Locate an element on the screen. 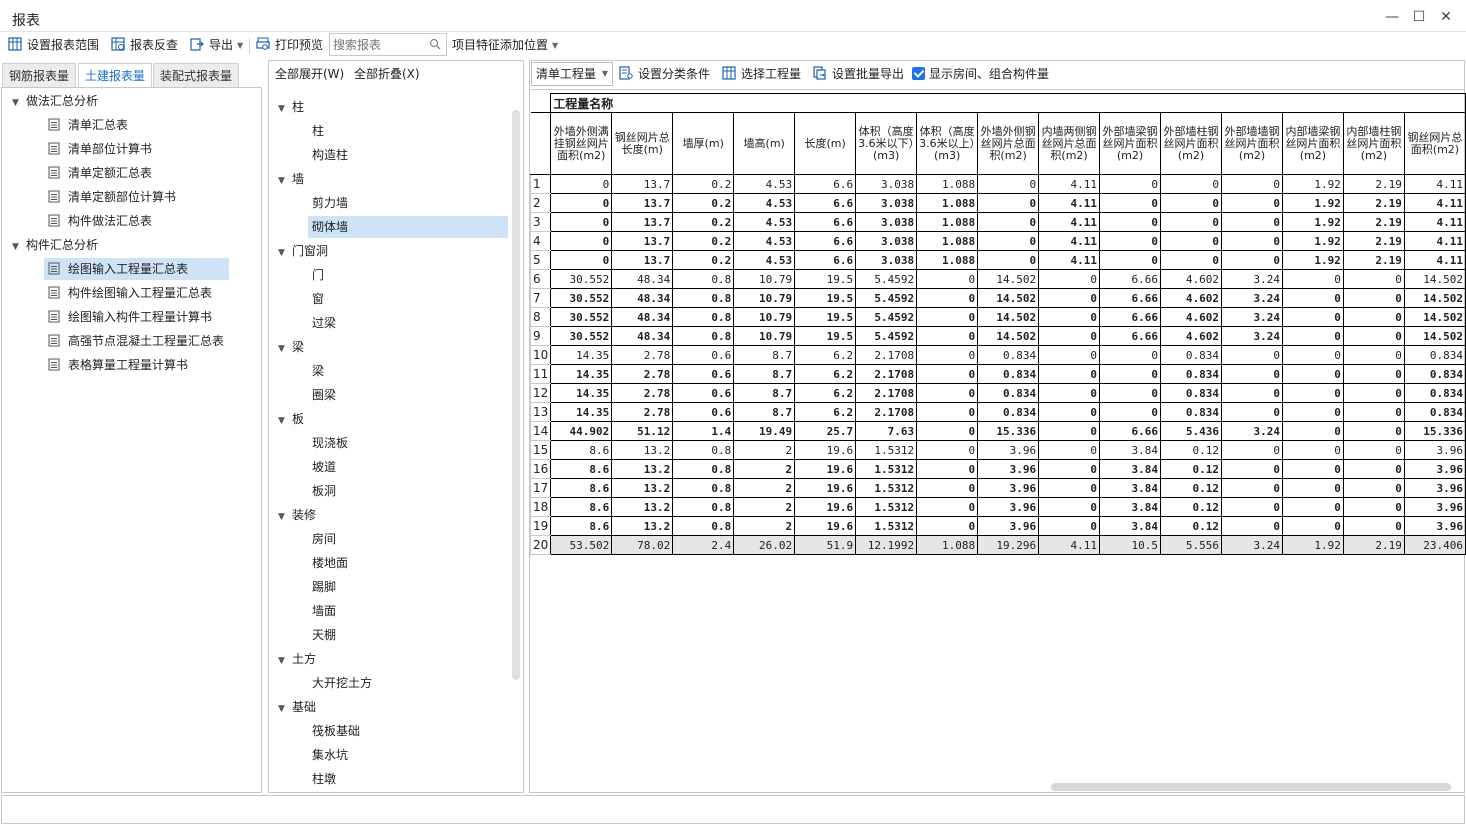 Image resolution: width=1466 pixels, height=825 pixels. row-number: 20 is located at coordinates (540, 545).